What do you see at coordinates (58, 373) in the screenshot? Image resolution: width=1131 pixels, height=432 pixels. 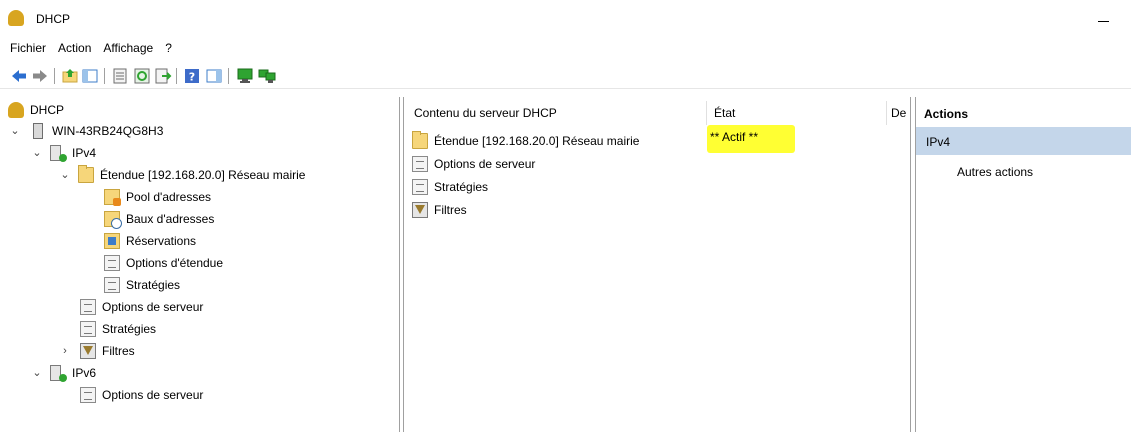 I see `ipv6-icon` at bounding box center [58, 373].